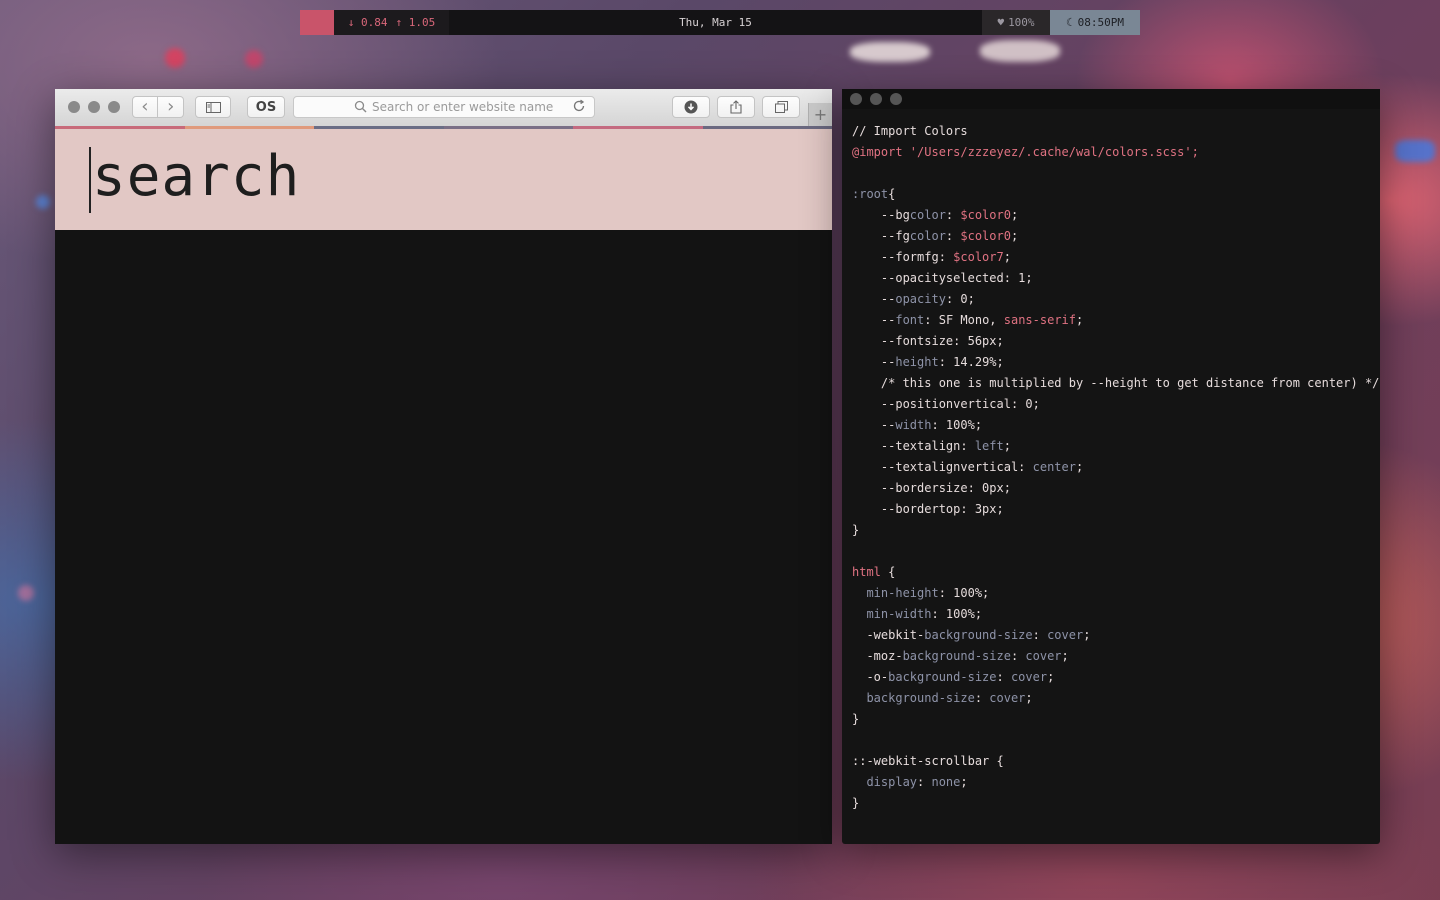  I want to click on terminal-titlebar, so click(1111, 99).